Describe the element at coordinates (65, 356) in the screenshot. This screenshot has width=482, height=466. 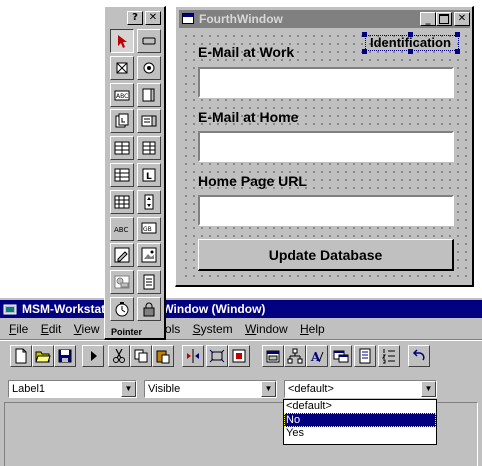
I see `save-button` at that location.